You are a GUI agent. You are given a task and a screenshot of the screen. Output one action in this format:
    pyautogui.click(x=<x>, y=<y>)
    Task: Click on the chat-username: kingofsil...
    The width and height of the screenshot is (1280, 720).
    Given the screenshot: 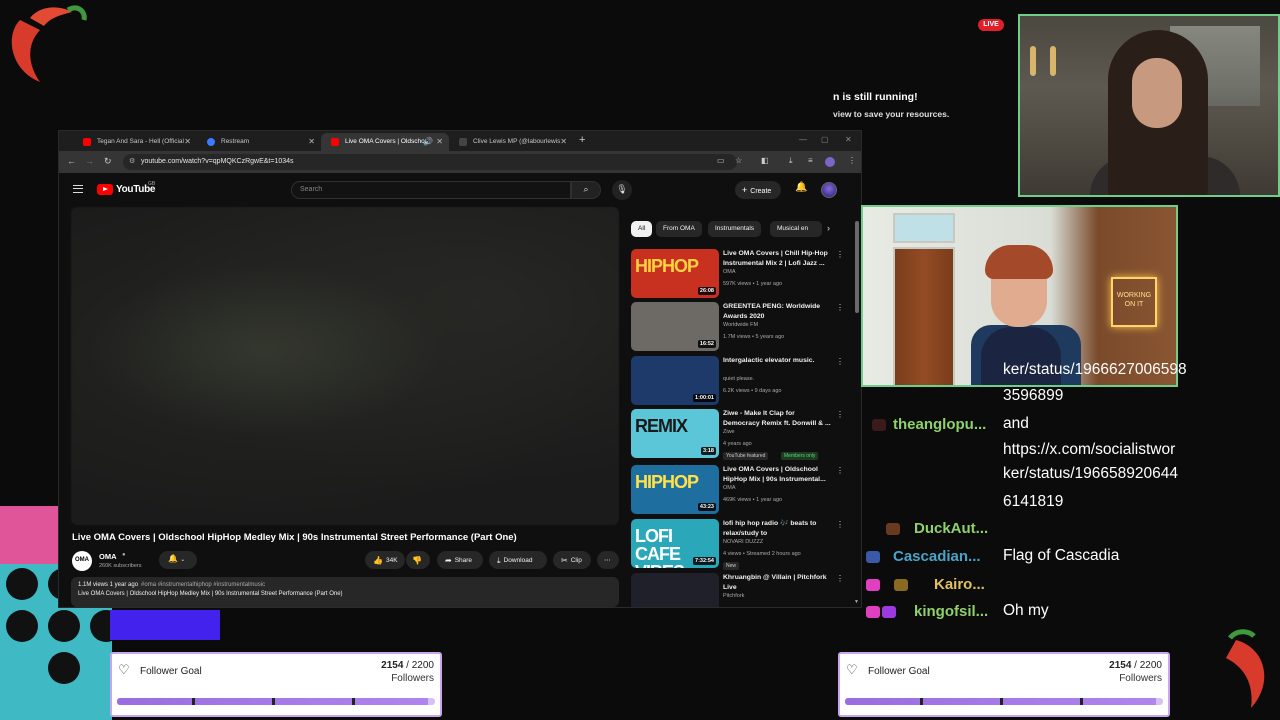 What is the action you would take?
    pyautogui.click(x=951, y=611)
    